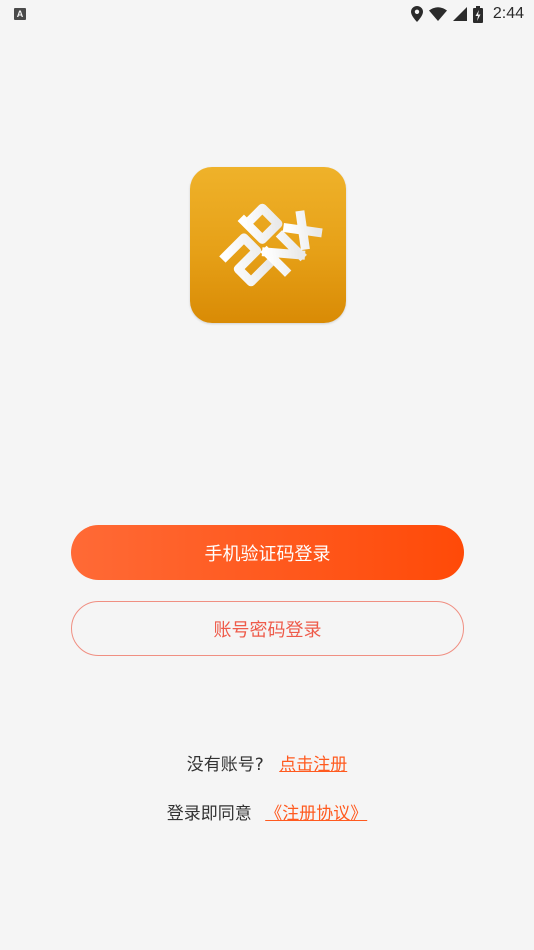 The width and height of the screenshot is (534, 950). Describe the element at coordinates (459, 14) in the screenshot. I see `signal-icon` at that location.